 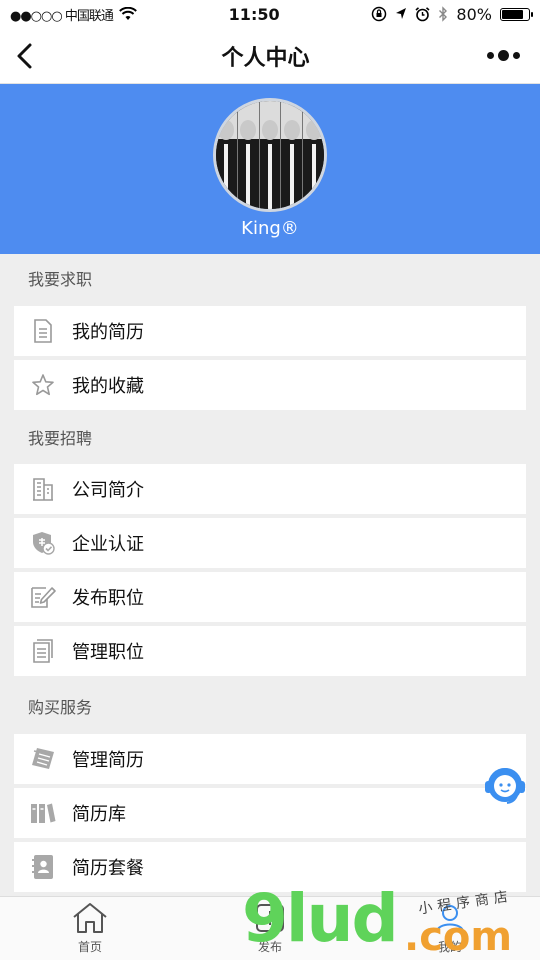 I want to click on status-right: 80%, so click(x=452, y=14).